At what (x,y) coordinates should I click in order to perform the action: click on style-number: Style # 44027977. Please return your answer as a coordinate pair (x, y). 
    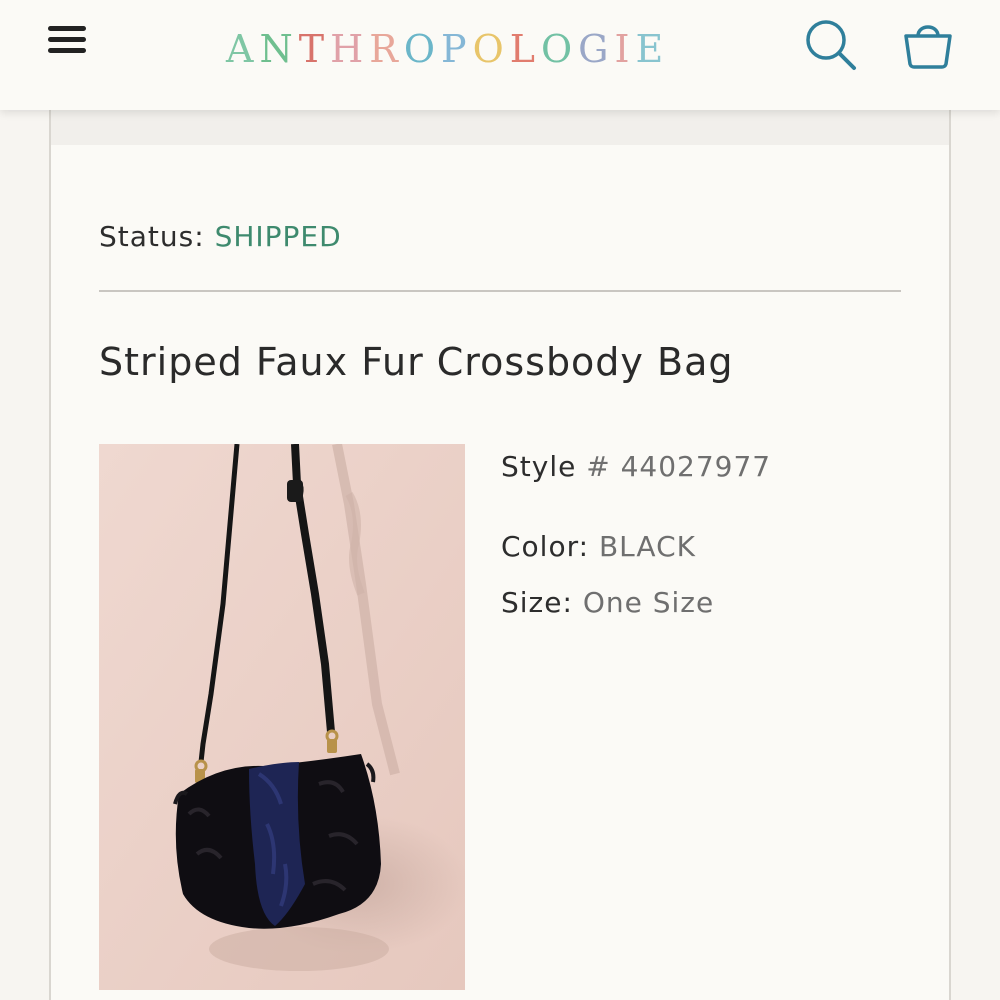
    Looking at the image, I should click on (636, 466).